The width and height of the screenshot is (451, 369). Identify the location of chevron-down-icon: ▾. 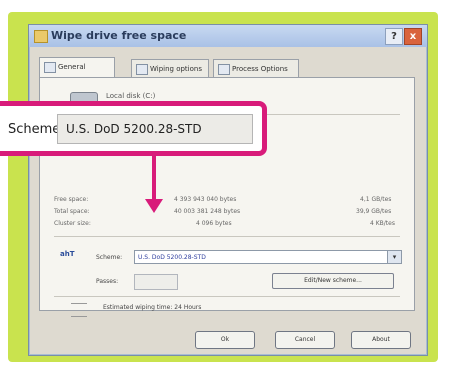
(394, 257).